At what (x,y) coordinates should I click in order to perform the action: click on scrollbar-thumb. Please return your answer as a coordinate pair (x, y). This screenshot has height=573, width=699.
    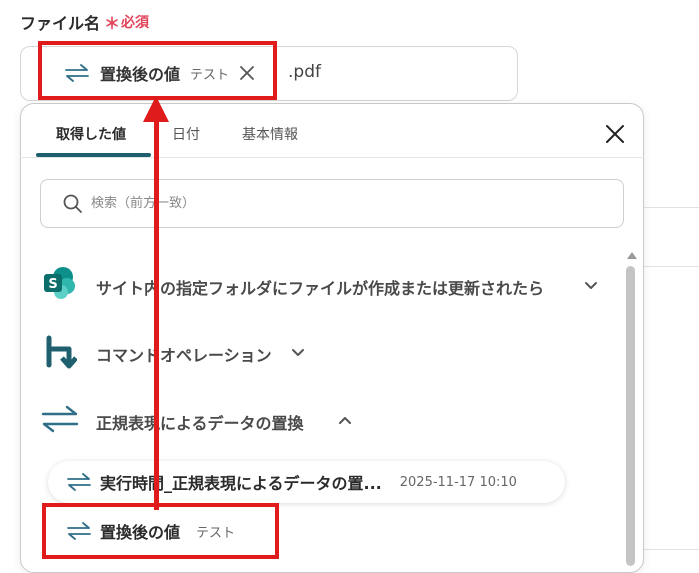
    Looking at the image, I should click on (630, 416).